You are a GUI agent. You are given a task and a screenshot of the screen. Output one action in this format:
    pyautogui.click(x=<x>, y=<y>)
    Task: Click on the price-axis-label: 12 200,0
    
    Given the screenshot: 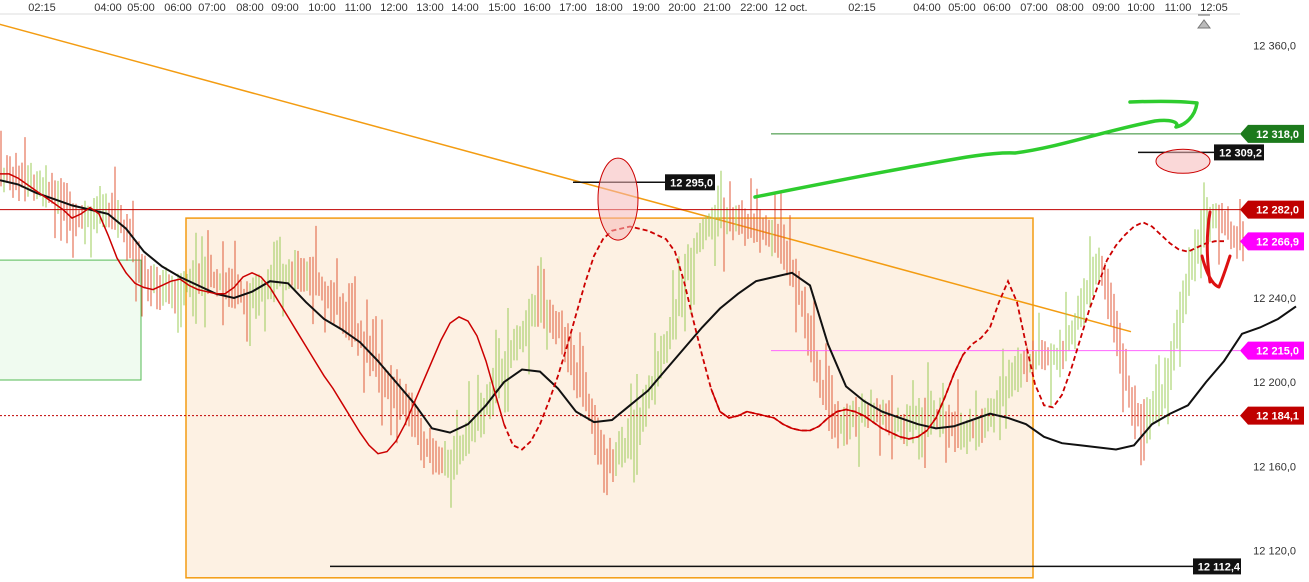 What is the action you would take?
    pyautogui.click(x=1274, y=383)
    